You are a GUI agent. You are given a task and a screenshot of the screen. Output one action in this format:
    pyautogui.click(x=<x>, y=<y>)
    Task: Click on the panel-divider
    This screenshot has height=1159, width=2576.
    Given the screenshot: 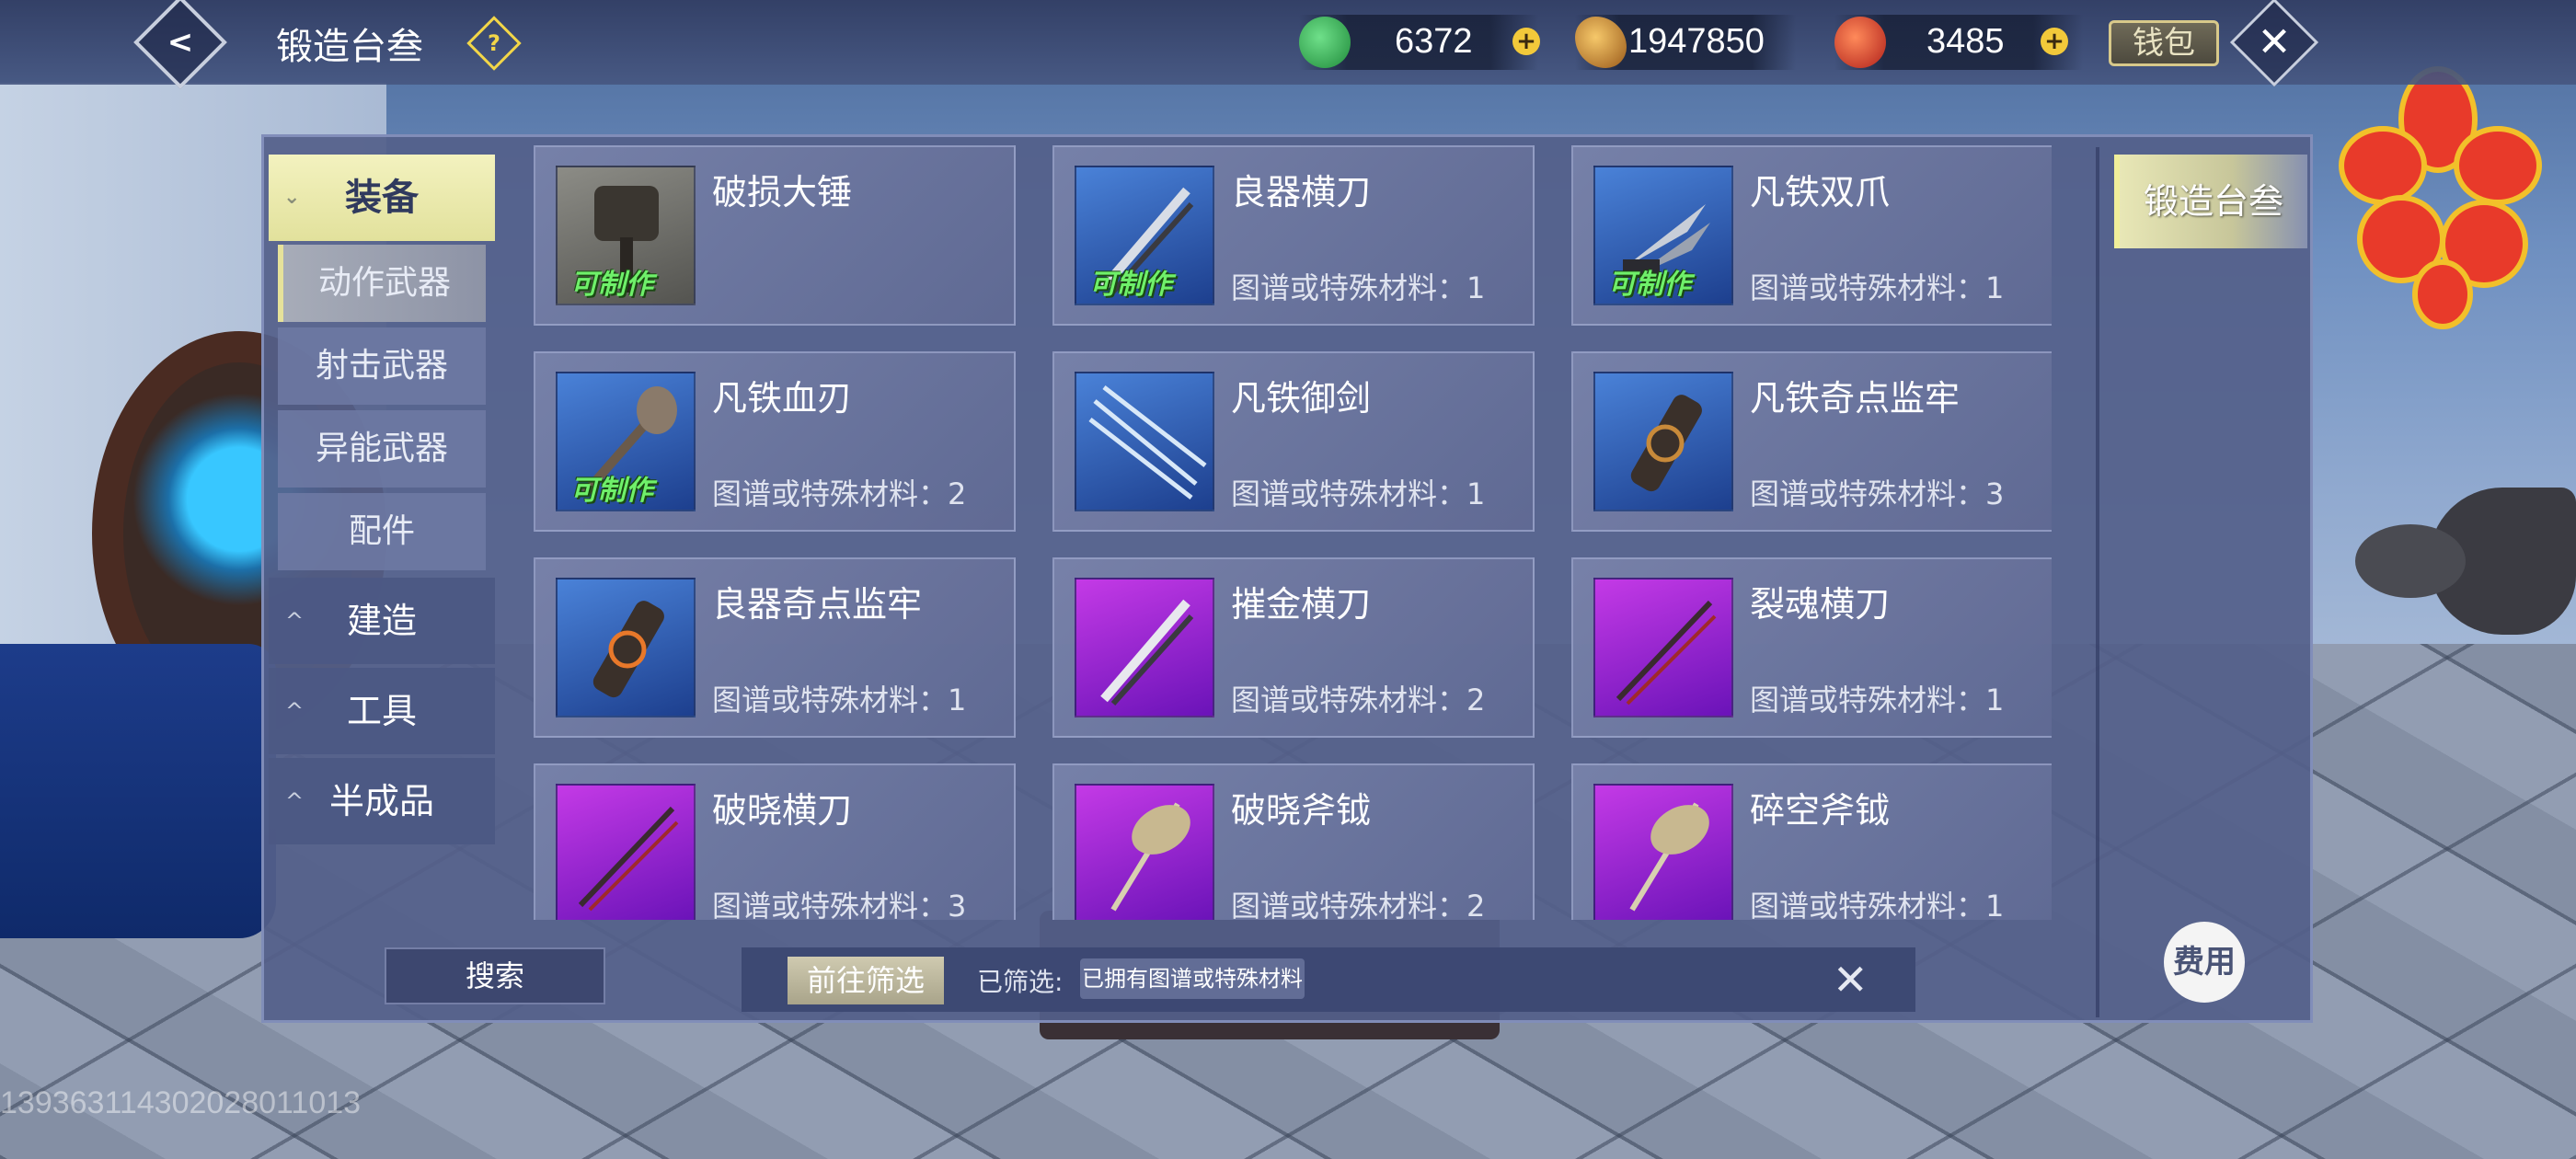 What is the action you would take?
    pyautogui.click(x=2097, y=582)
    